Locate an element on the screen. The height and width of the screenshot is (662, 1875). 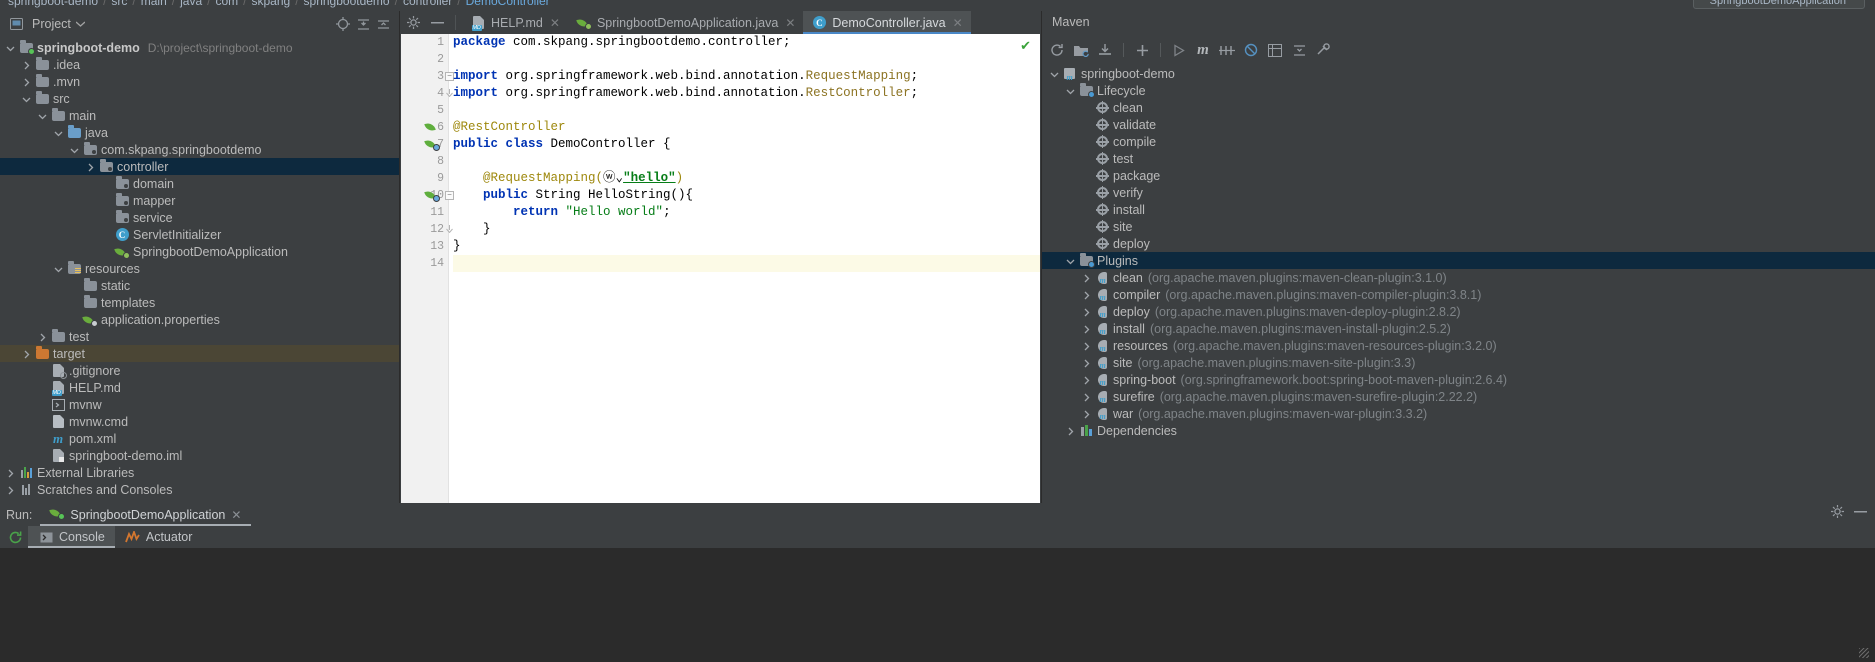
code-line: } is located at coordinates (746, 229).